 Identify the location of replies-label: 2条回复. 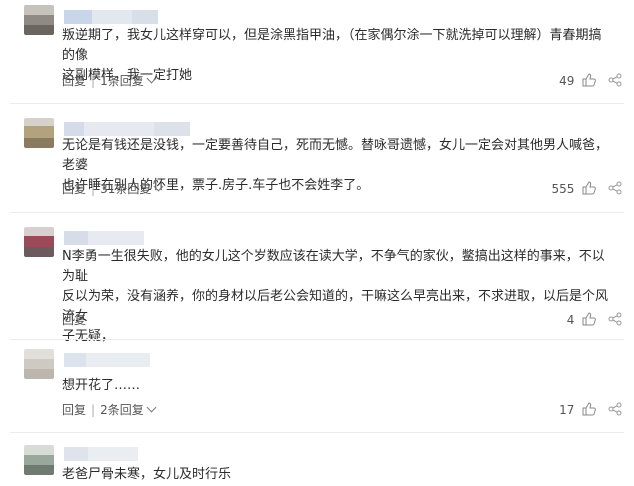
(122, 410).